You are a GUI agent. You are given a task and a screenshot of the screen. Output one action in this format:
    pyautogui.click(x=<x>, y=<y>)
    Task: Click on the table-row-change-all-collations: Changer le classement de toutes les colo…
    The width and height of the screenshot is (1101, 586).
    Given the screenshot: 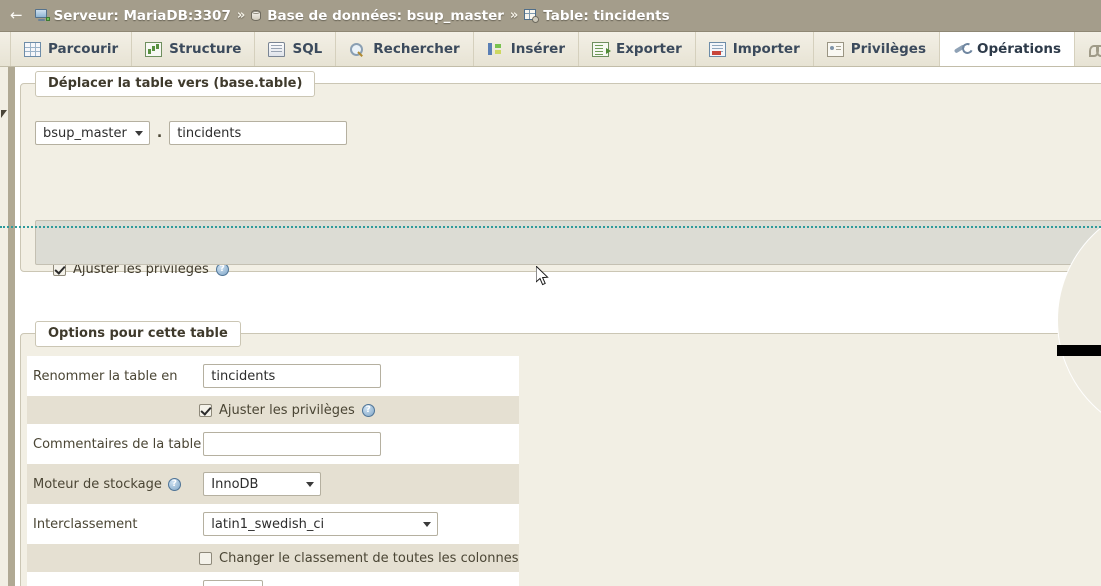 What is the action you would take?
    pyautogui.click(x=273, y=558)
    